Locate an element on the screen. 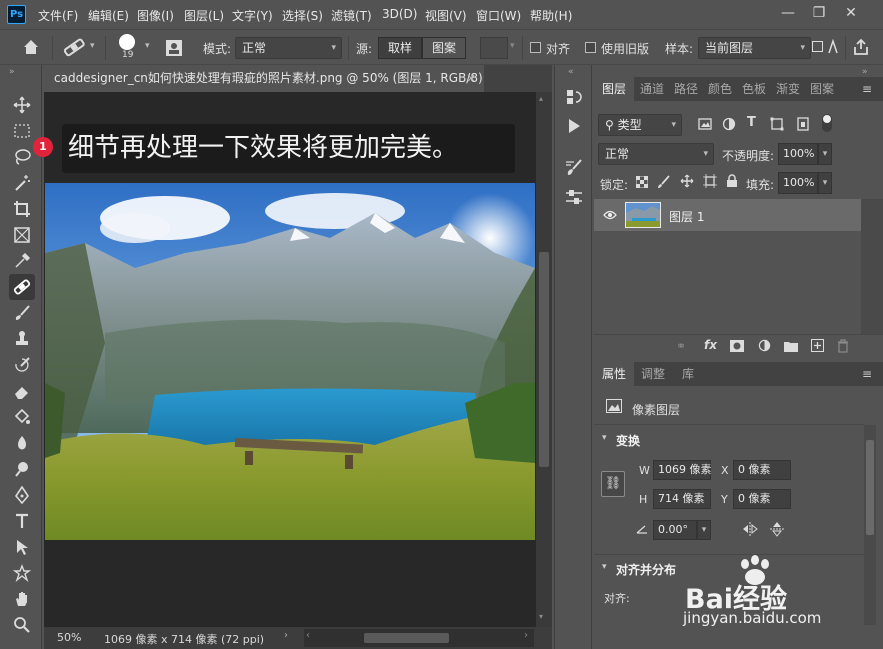 Image resolution: width=883 pixels, height=649 pixels. new-layer-icon is located at coordinates (817, 347).